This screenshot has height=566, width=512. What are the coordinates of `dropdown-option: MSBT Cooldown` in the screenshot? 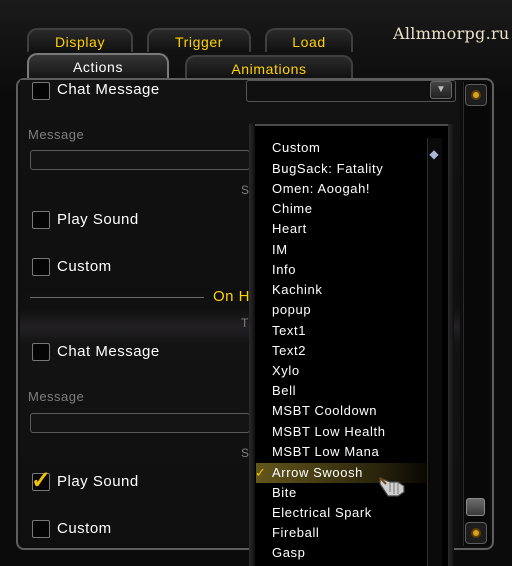 It's located at (324, 411).